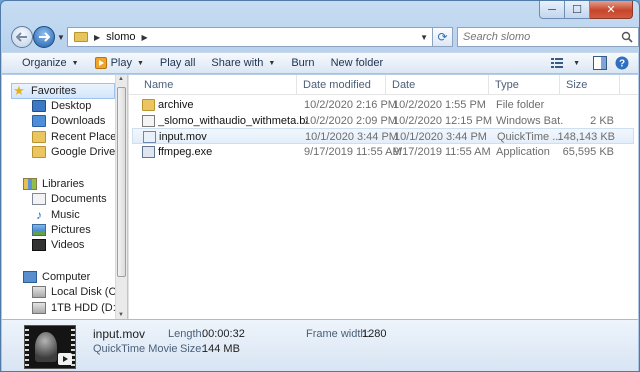 This screenshot has width=640, height=372. I want to click on tree-computer: Computer, so click(69, 277).